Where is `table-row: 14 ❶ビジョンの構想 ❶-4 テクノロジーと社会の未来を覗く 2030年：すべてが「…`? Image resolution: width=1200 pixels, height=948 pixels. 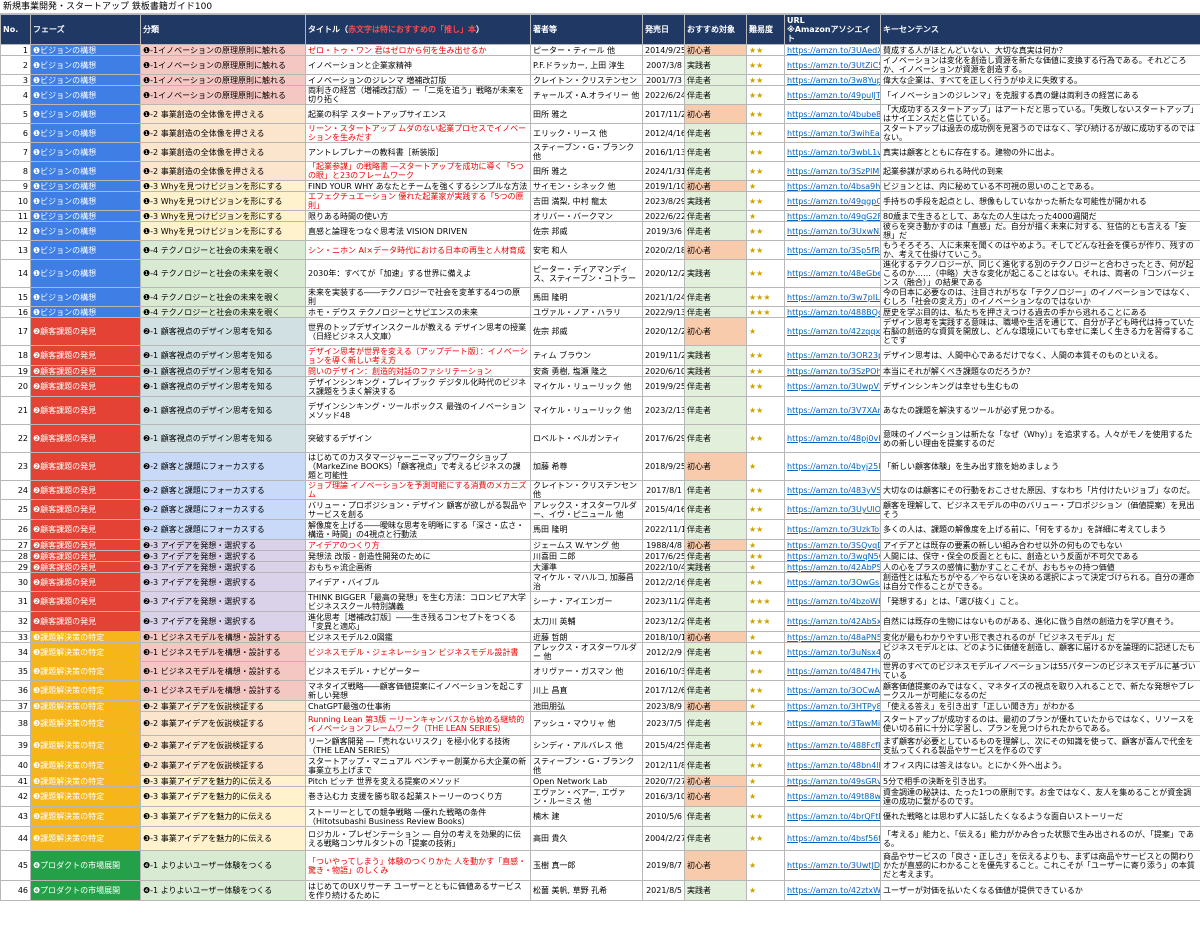
table-row: 14 ❶ビジョンの構想 ❶-4 テクノロジーと社会の未来を覗く 2030年：すべてが「… is located at coordinates (600, 273).